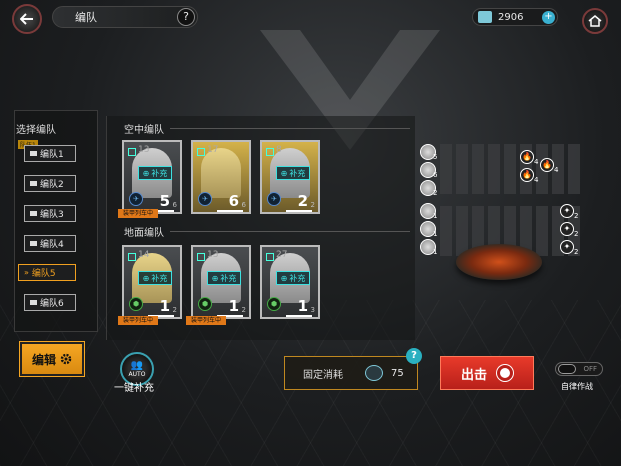  I want to click on help-button: ?, so click(186, 17).